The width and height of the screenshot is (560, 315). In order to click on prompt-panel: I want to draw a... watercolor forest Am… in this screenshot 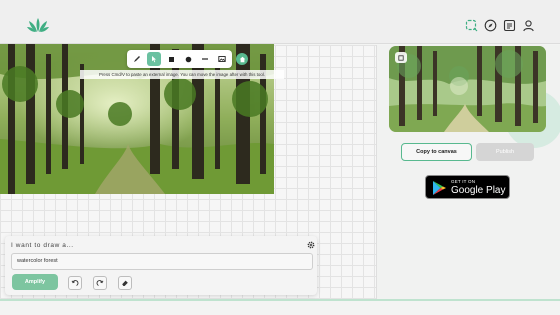, I will do `click(161, 265)`.